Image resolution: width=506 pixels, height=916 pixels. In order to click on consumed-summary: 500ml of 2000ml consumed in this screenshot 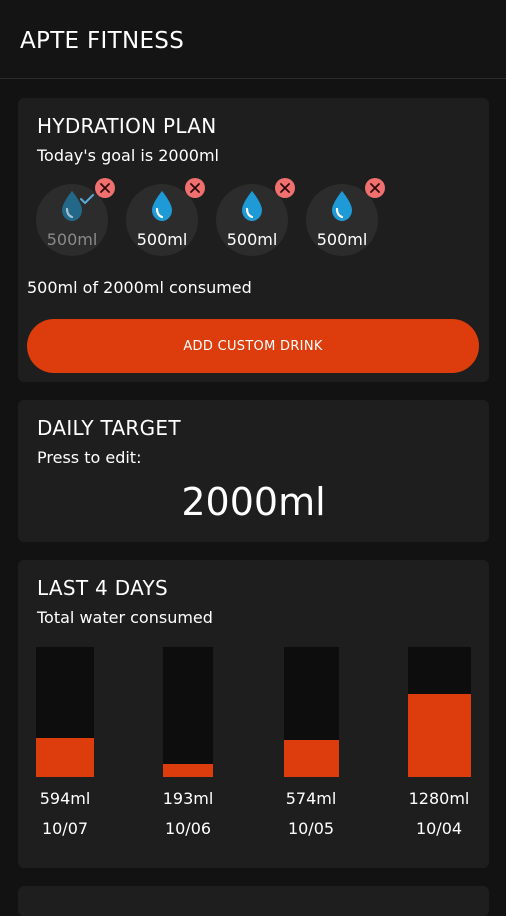, I will do `click(139, 287)`.